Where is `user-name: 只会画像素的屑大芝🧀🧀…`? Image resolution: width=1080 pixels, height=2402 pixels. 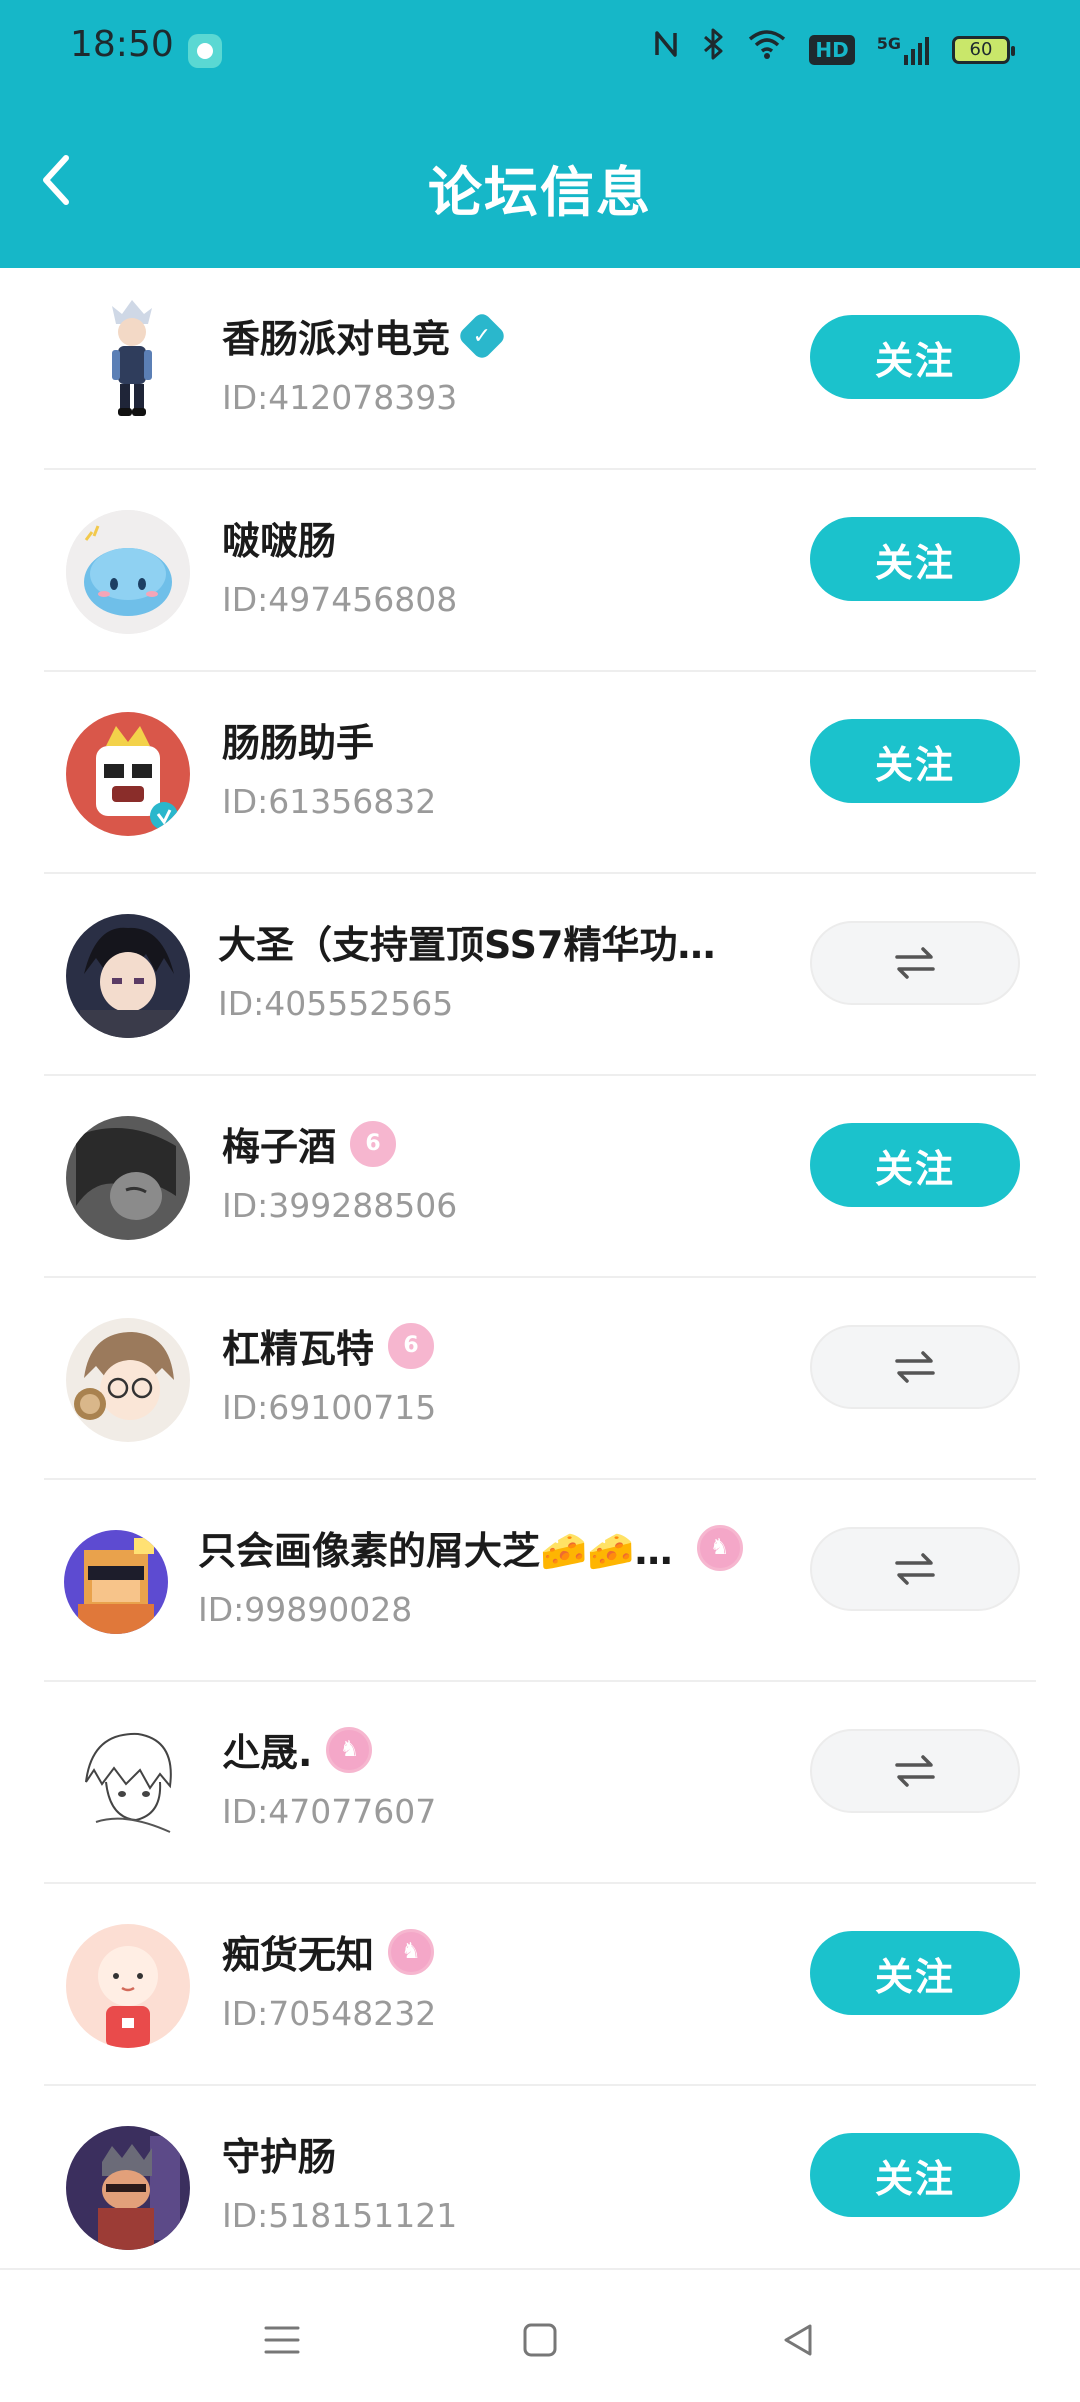
user-name: 只会画像素的屑大芝🧀🧀… is located at coordinates (435, 1547).